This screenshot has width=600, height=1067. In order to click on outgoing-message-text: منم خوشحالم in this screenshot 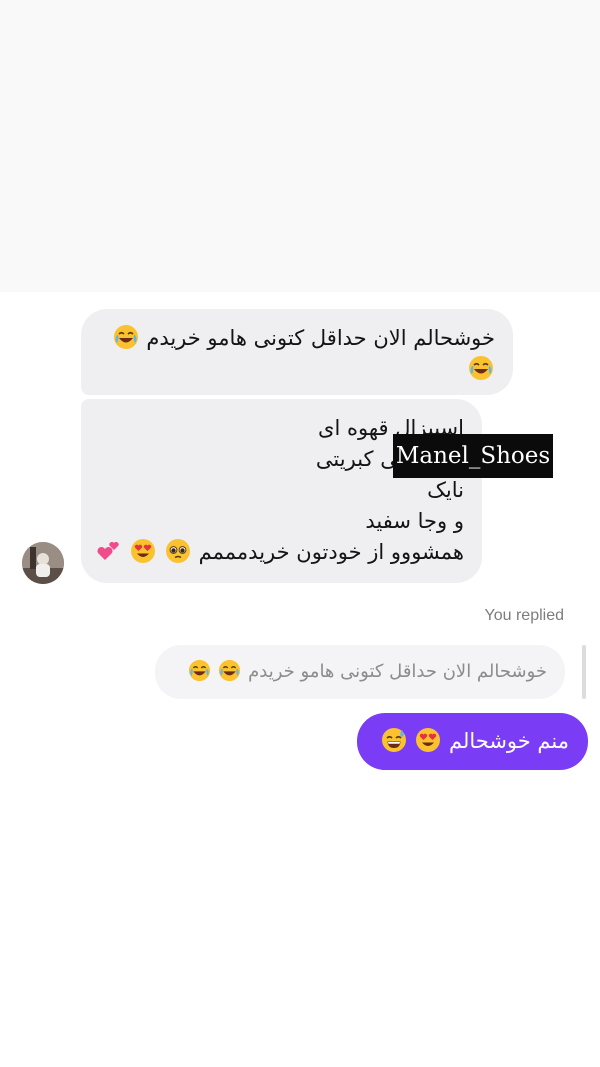, I will do `click(509, 741)`.